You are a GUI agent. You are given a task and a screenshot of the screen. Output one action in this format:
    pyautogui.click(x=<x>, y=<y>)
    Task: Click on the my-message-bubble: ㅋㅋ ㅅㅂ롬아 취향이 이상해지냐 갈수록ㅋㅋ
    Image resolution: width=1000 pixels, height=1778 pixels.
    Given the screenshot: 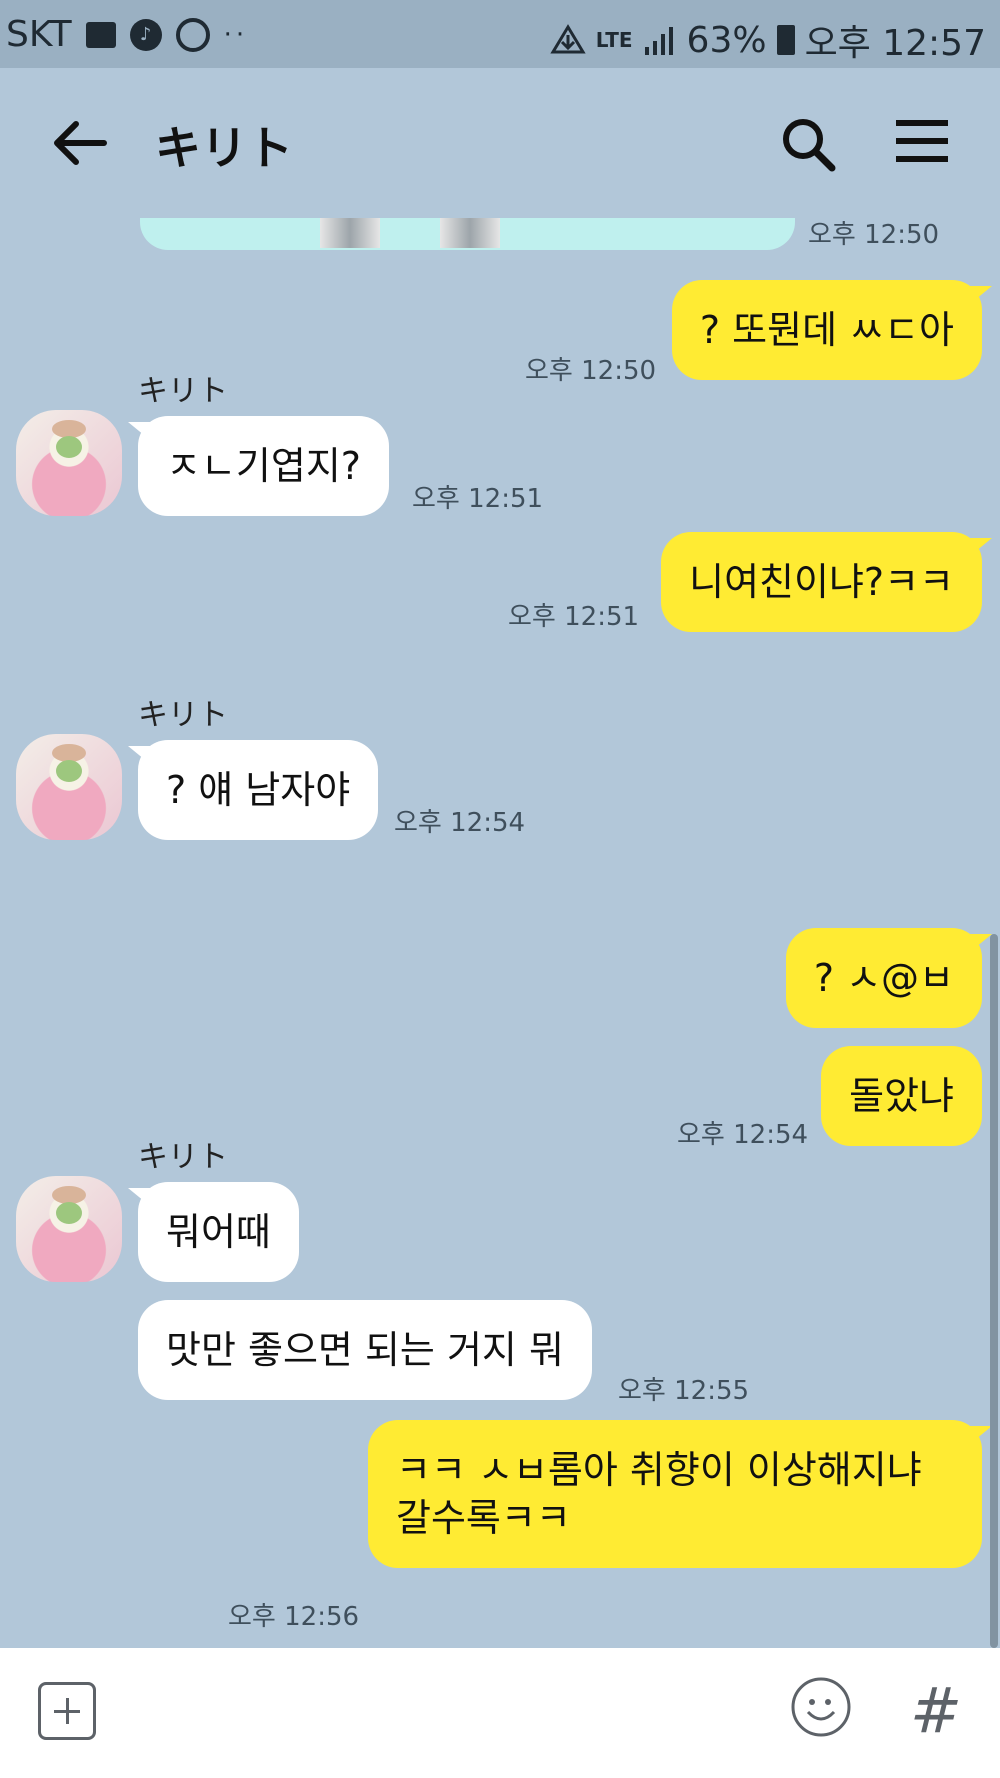 What is the action you would take?
    pyautogui.click(x=680, y=1494)
    